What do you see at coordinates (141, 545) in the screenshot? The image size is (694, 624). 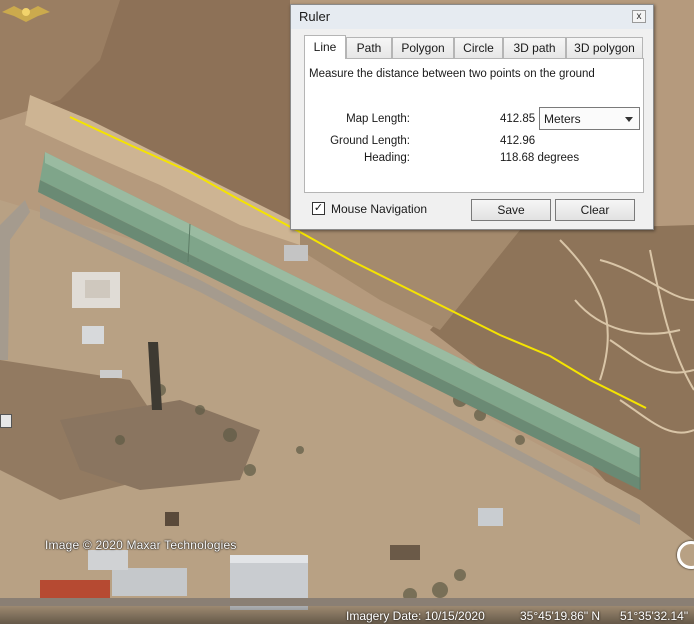 I see `imagery-credit: Image © 2020 Maxar Technologies` at bounding box center [141, 545].